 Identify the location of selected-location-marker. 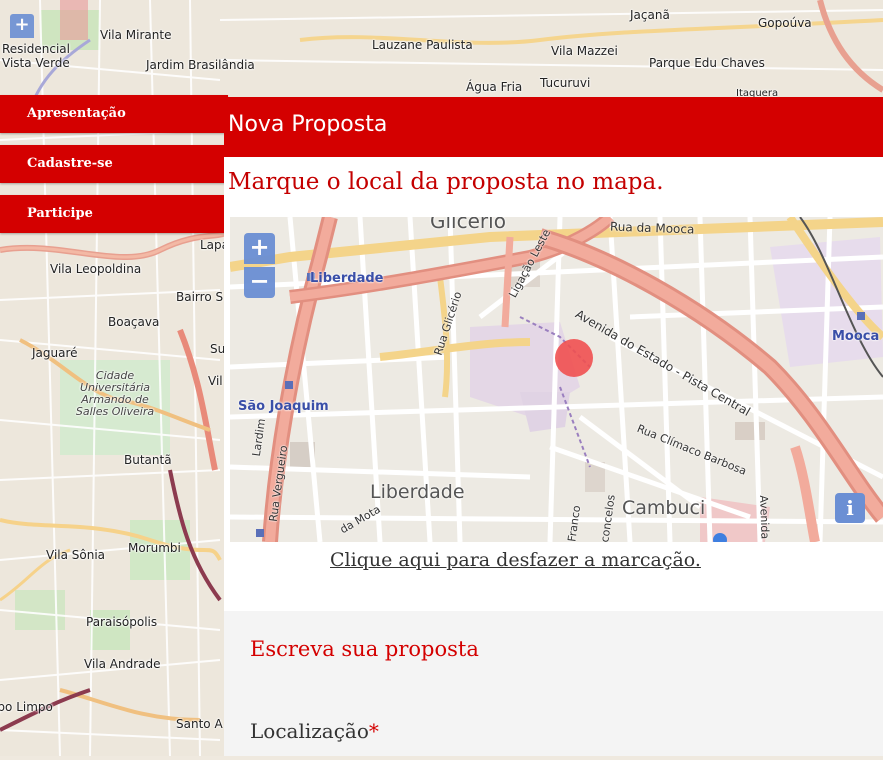
(574, 358).